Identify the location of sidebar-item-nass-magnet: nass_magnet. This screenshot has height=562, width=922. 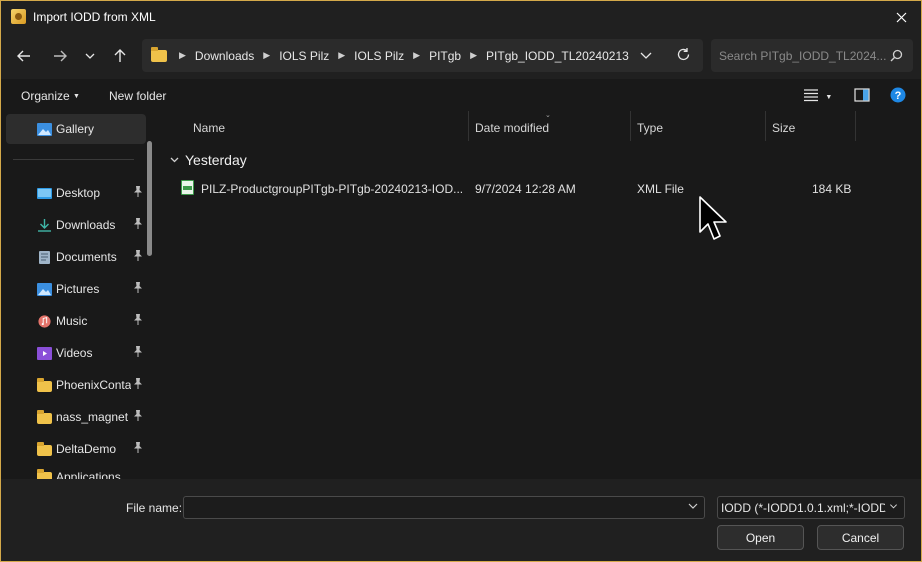
(76, 417).